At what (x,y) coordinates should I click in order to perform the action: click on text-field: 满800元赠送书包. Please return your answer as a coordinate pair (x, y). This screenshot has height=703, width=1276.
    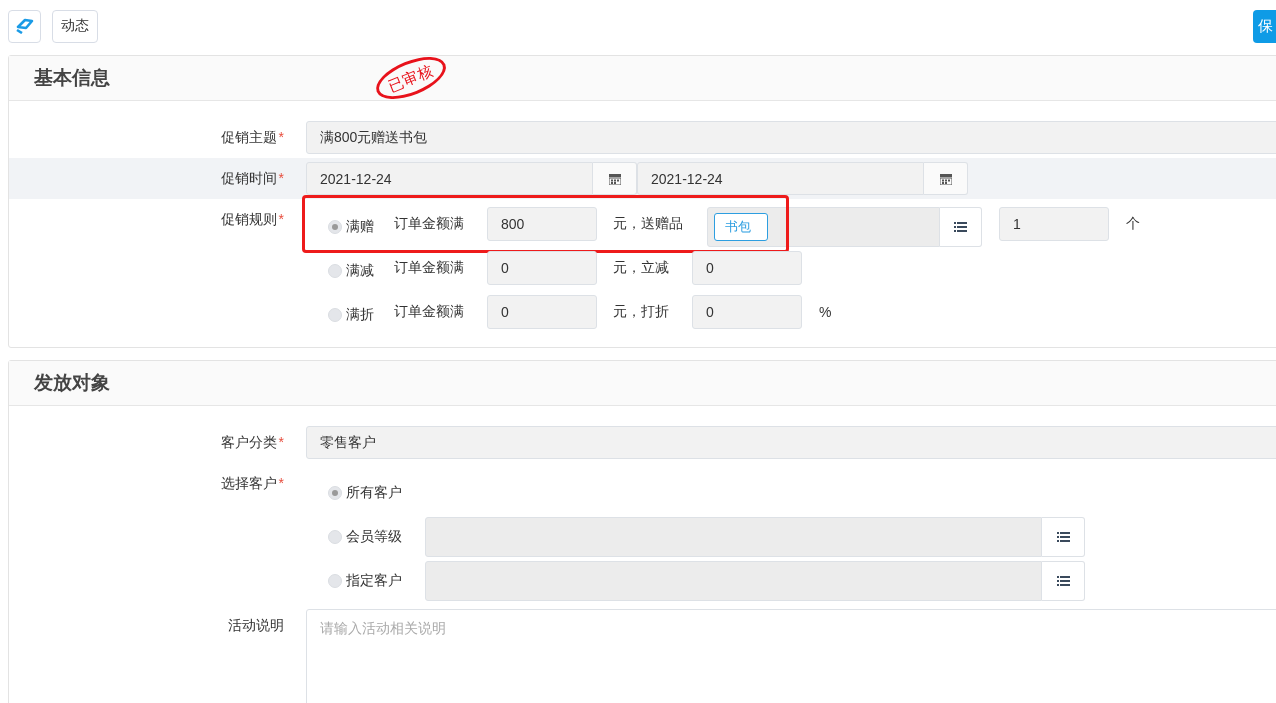
    Looking at the image, I should click on (791, 137).